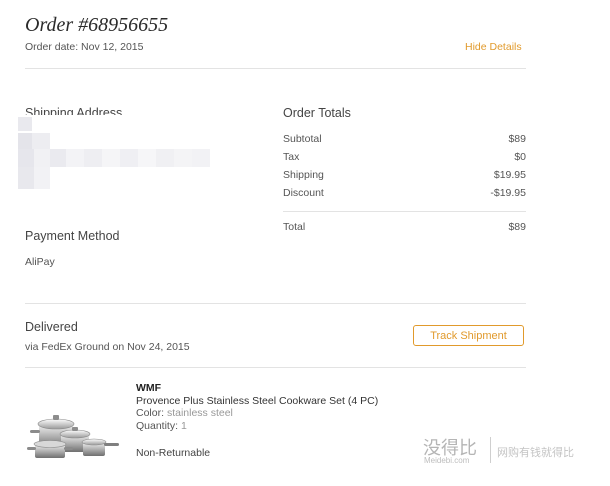 The height and width of the screenshot is (486, 610). Describe the element at coordinates (509, 175) in the screenshot. I see `totals-value: $19.95` at that location.